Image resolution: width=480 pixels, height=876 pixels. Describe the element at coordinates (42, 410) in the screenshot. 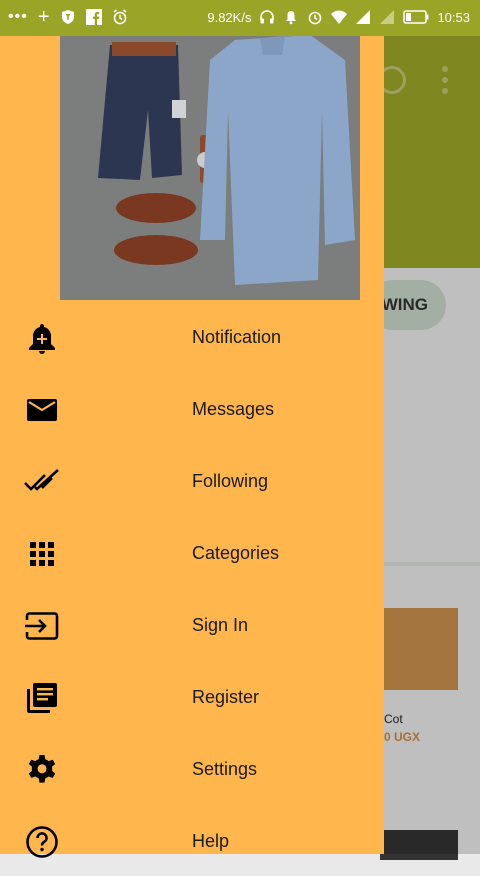

I see `envelope-icon` at that location.